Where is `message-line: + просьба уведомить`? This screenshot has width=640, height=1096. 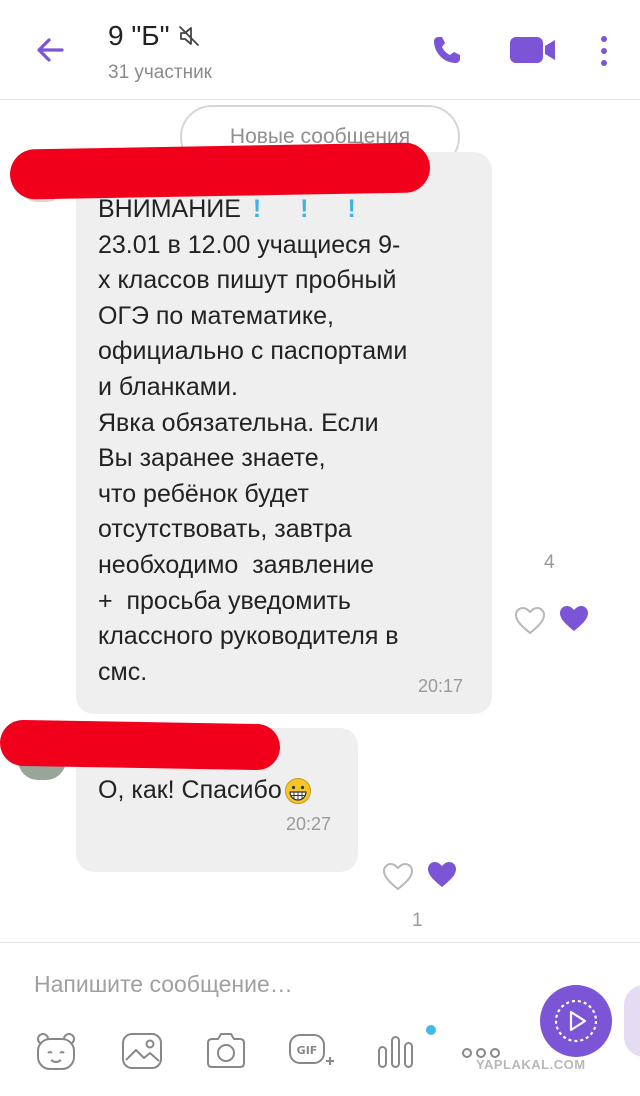 message-line: + просьба уведомить is located at coordinates (224, 600).